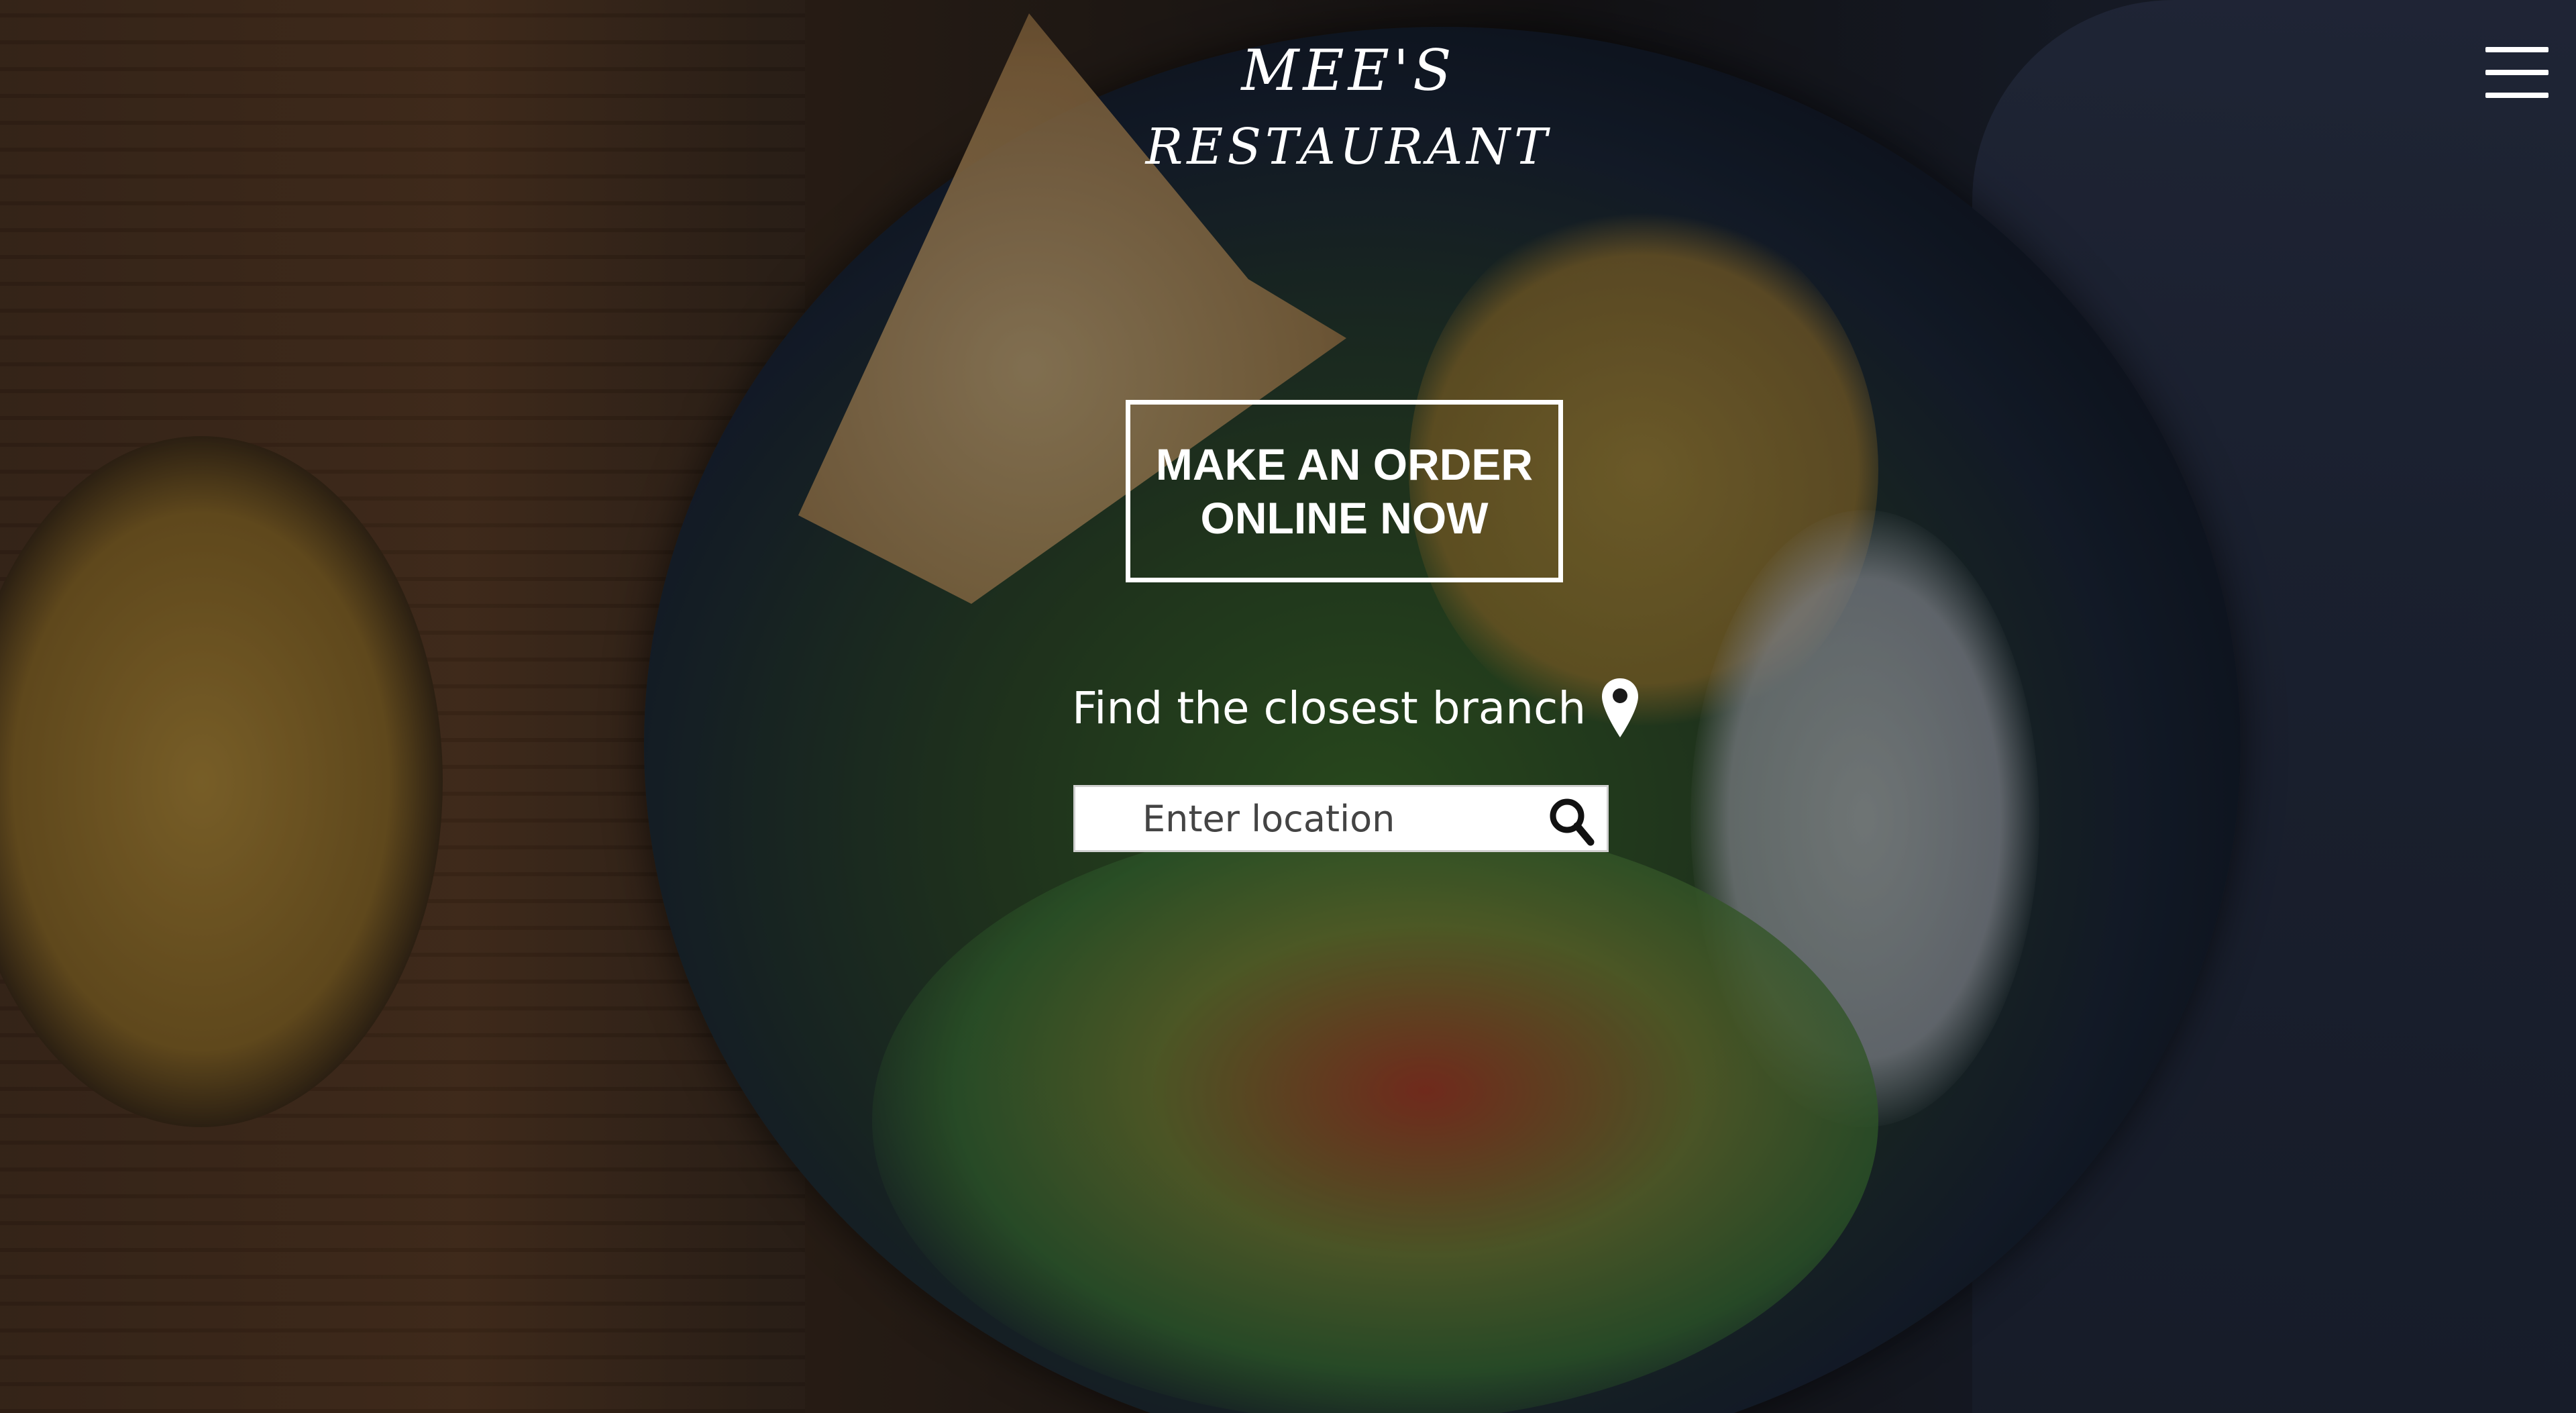 This screenshot has height=1413, width=2576. What do you see at coordinates (2516, 49) in the screenshot?
I see `menu-bar-top` at bounding box center [2516, 49].